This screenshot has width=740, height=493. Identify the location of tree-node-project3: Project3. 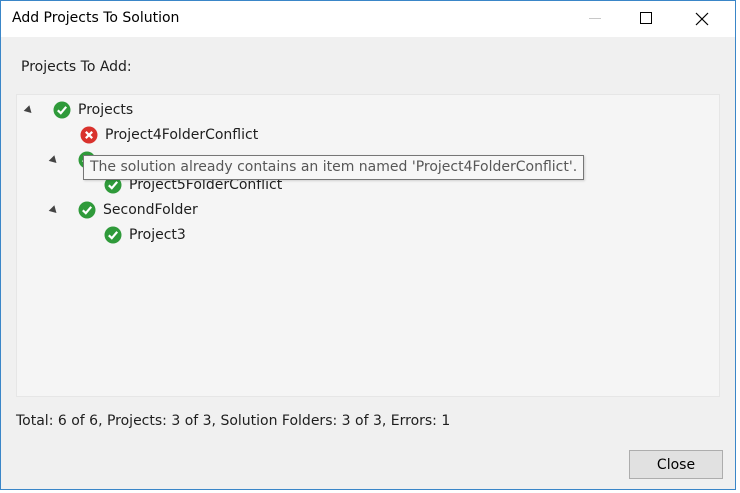
(145, 235).